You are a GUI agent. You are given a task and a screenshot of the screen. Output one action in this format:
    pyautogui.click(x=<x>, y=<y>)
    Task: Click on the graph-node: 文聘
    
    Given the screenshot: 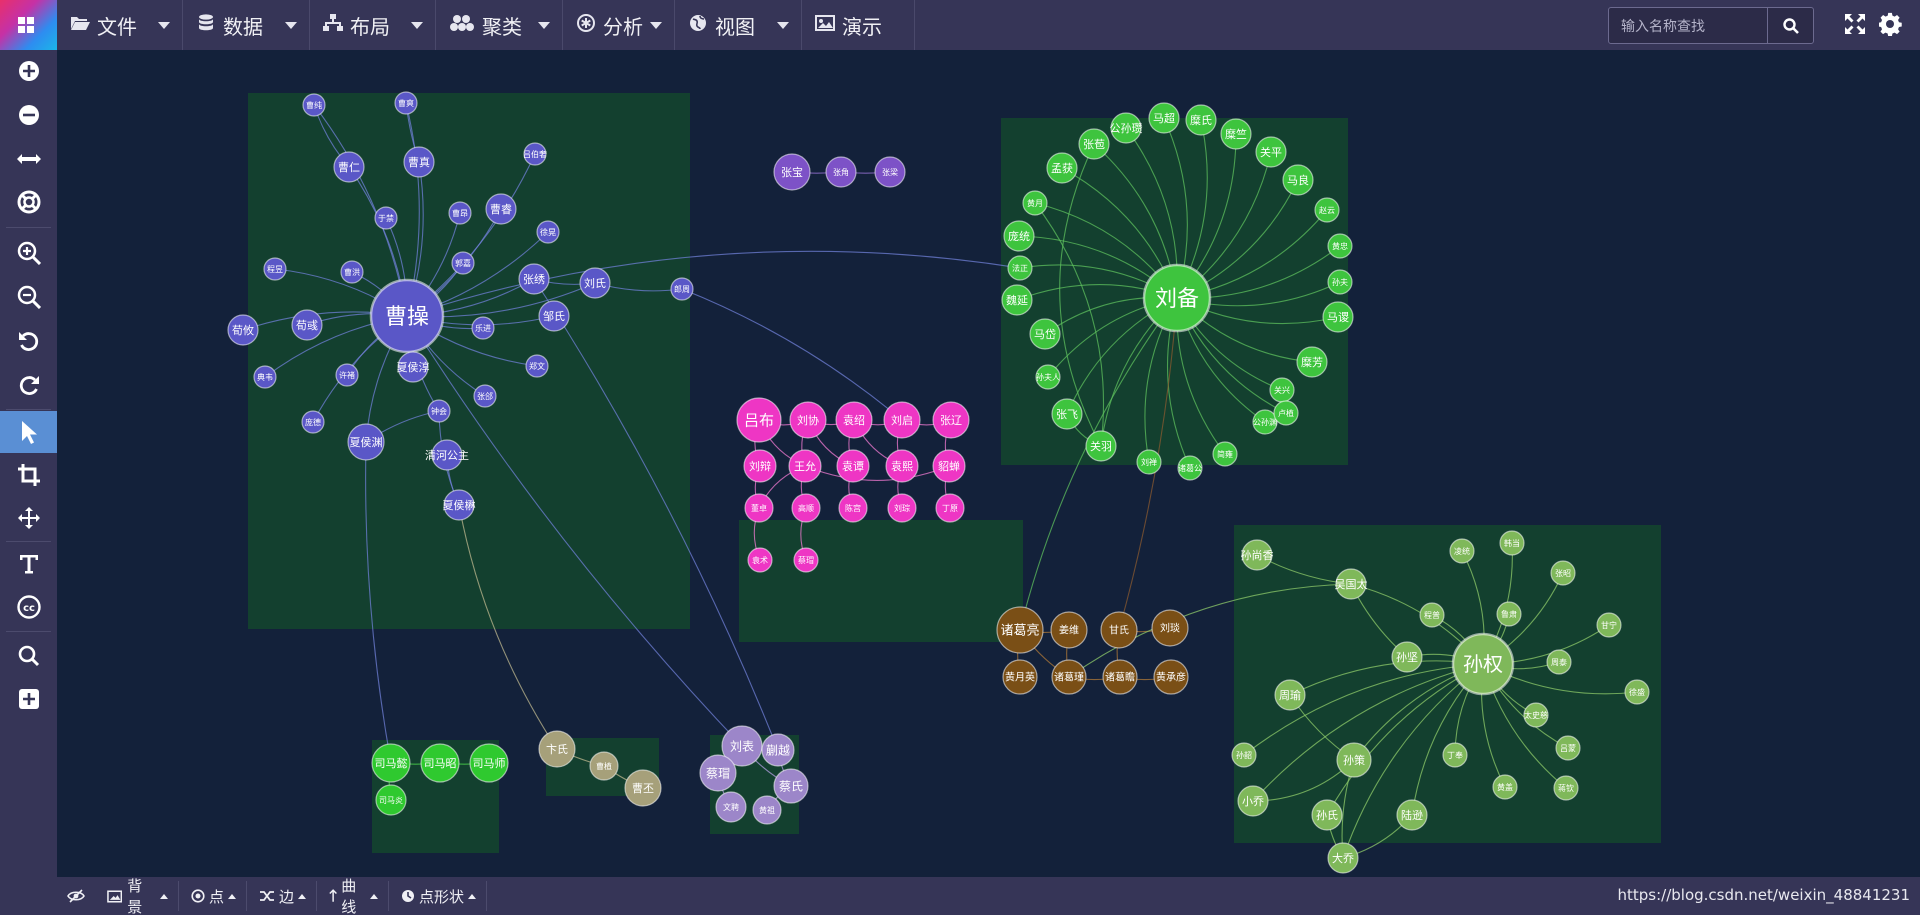 What is the action you would take?
    pyautogui.click(x=731, y=807)
    